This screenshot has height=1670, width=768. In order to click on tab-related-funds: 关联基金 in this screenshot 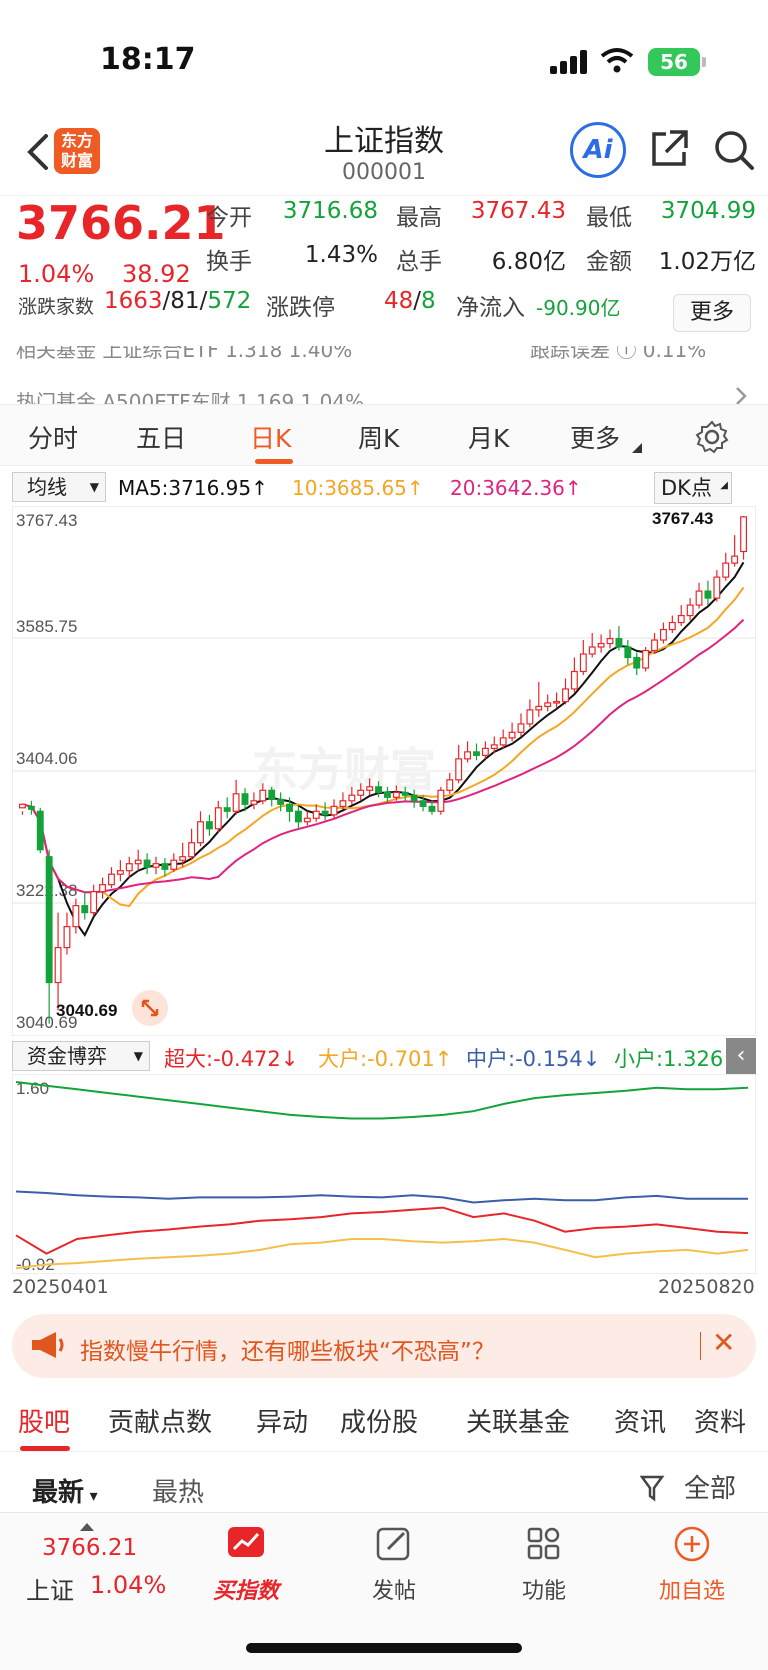, I will do `click(518, 1420)`.